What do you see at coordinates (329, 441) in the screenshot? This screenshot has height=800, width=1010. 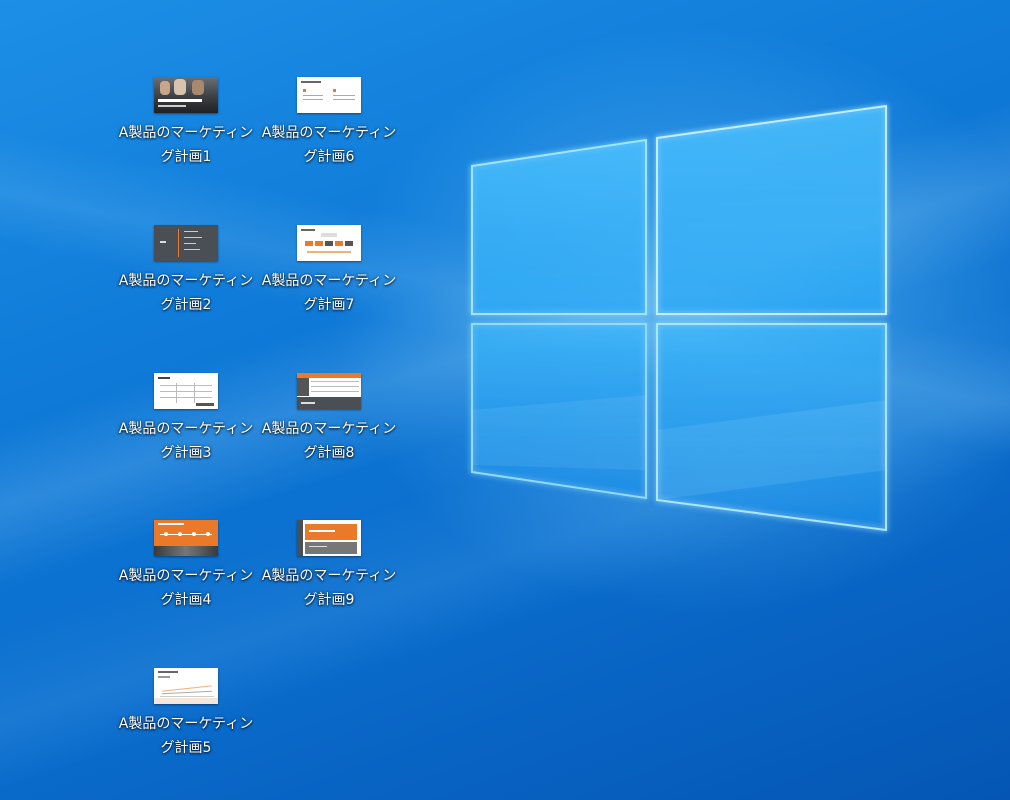 I see `file-label: A製品のマーケティン グ計画8` at bounding box center [329, 441].